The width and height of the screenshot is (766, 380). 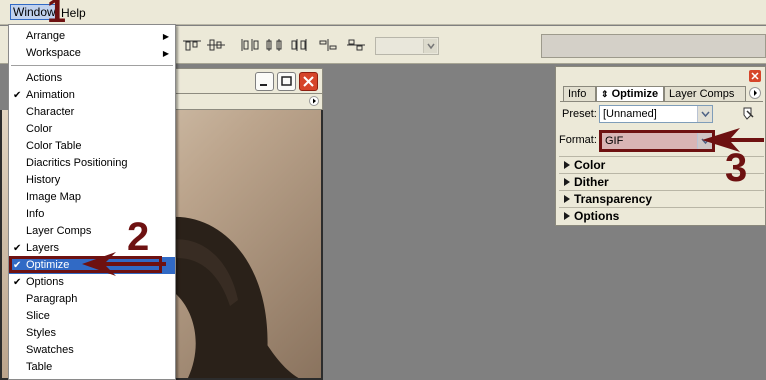 I want to click on toolbar-dropdown, so click(x=407, y=46).